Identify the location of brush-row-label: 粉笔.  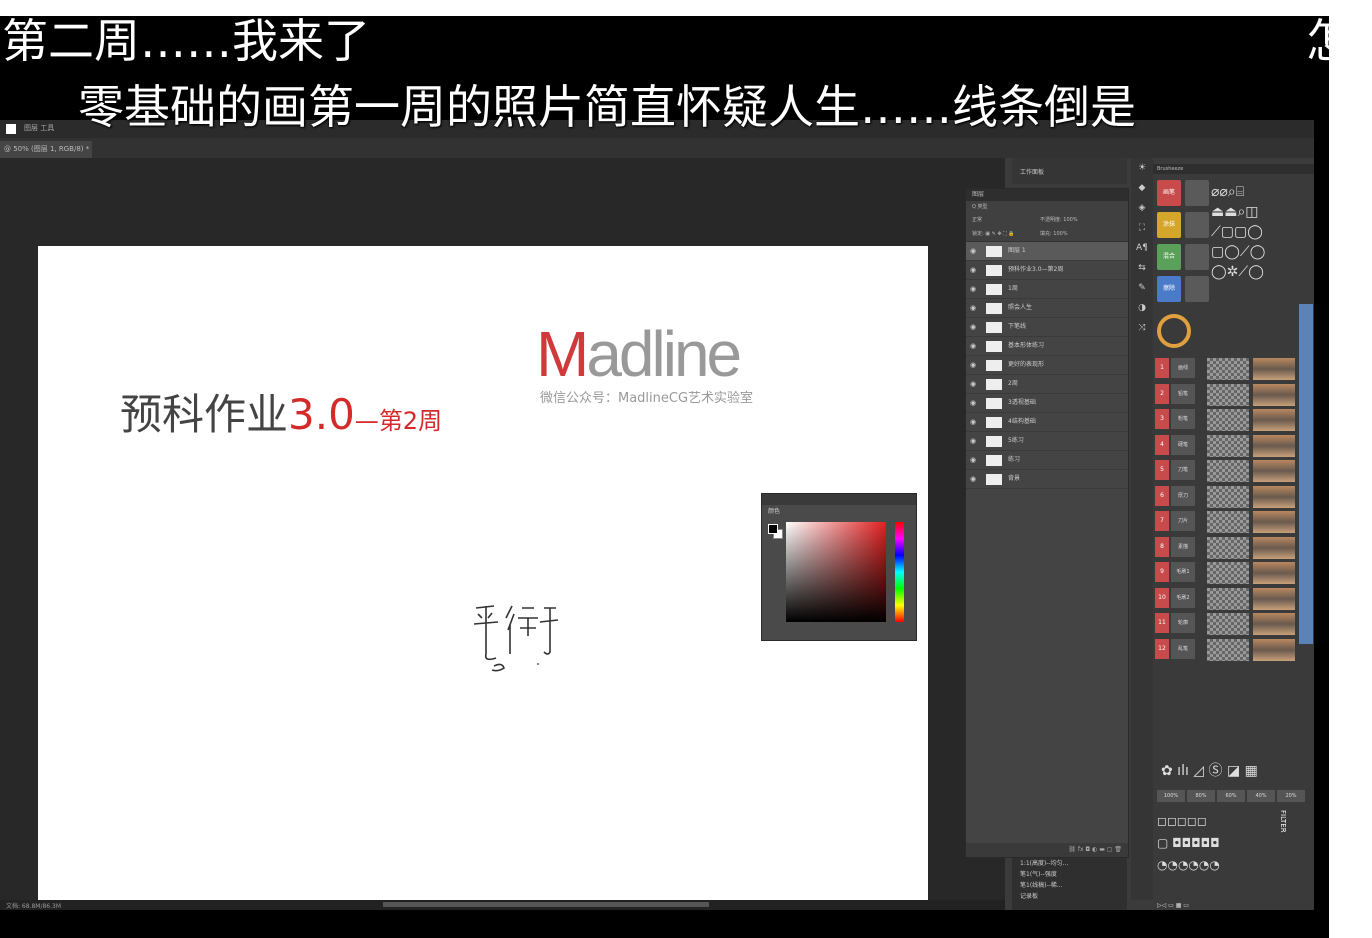
(1183, 419).